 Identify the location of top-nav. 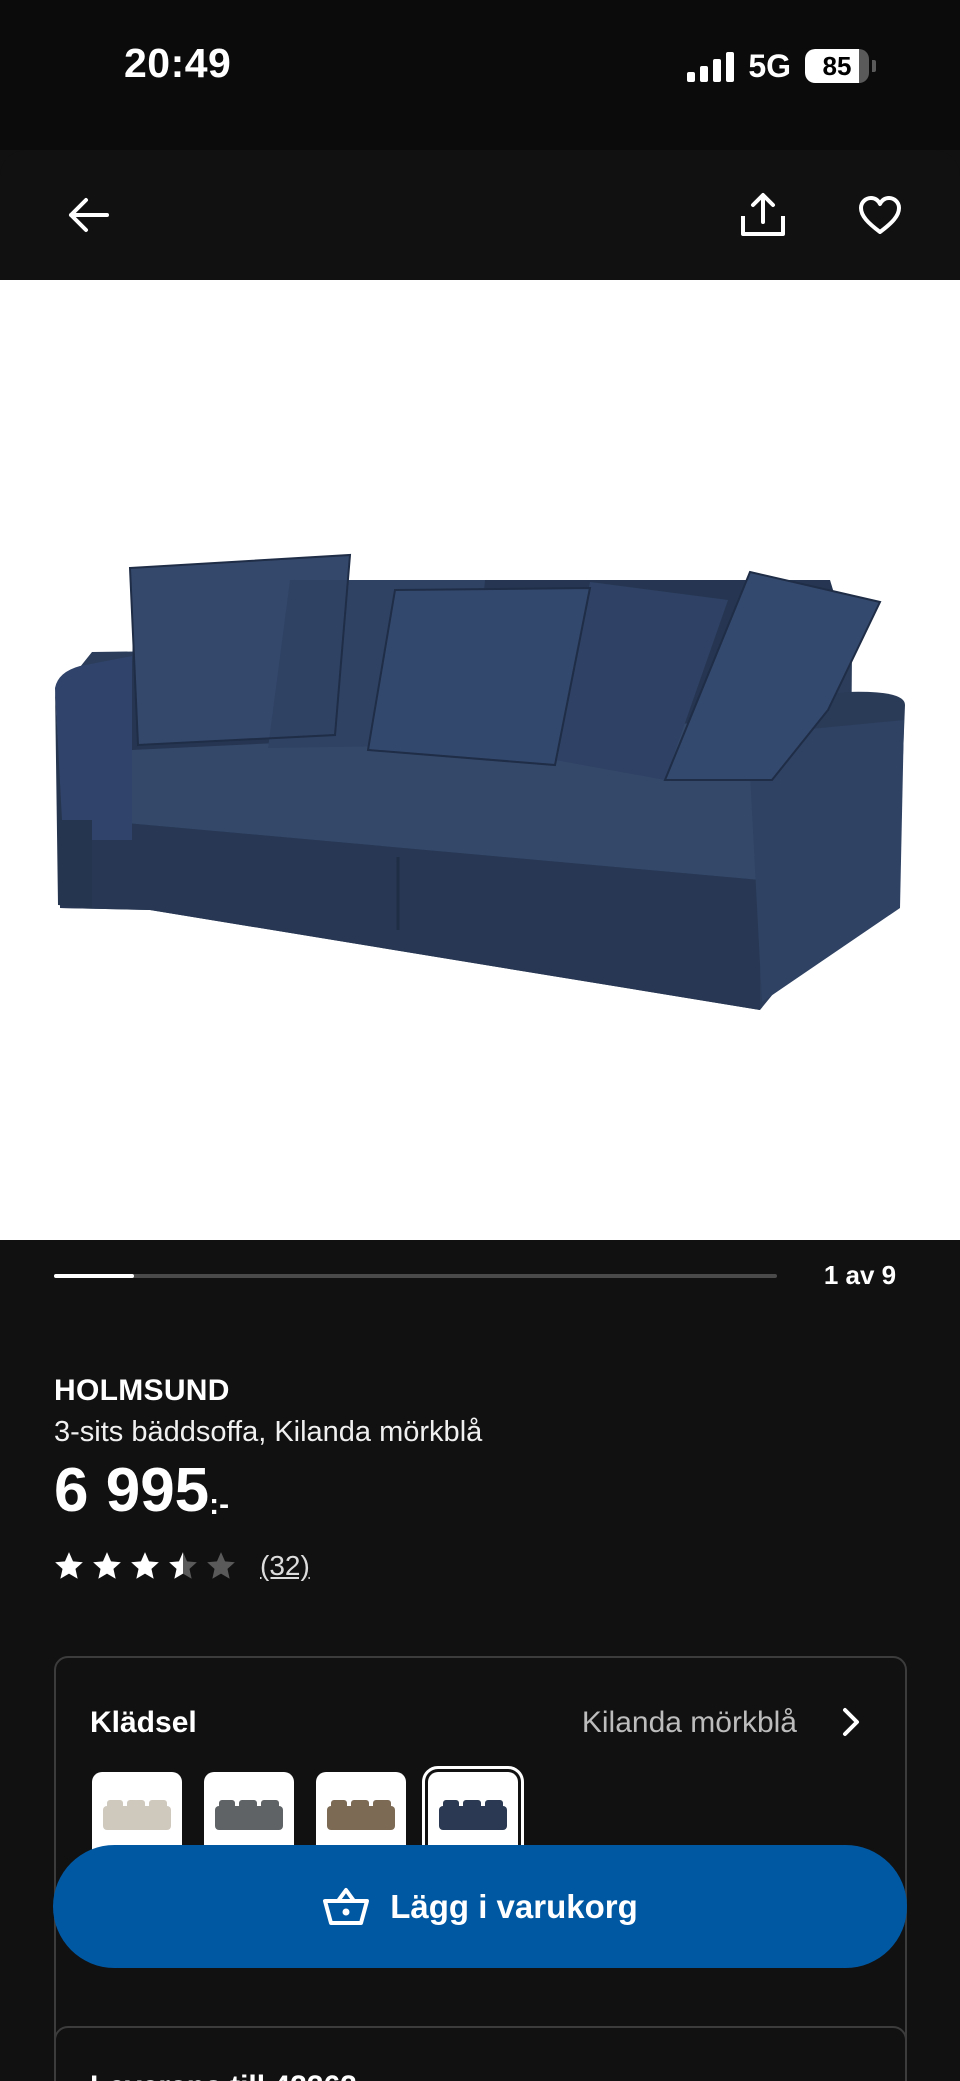
(480, 215).